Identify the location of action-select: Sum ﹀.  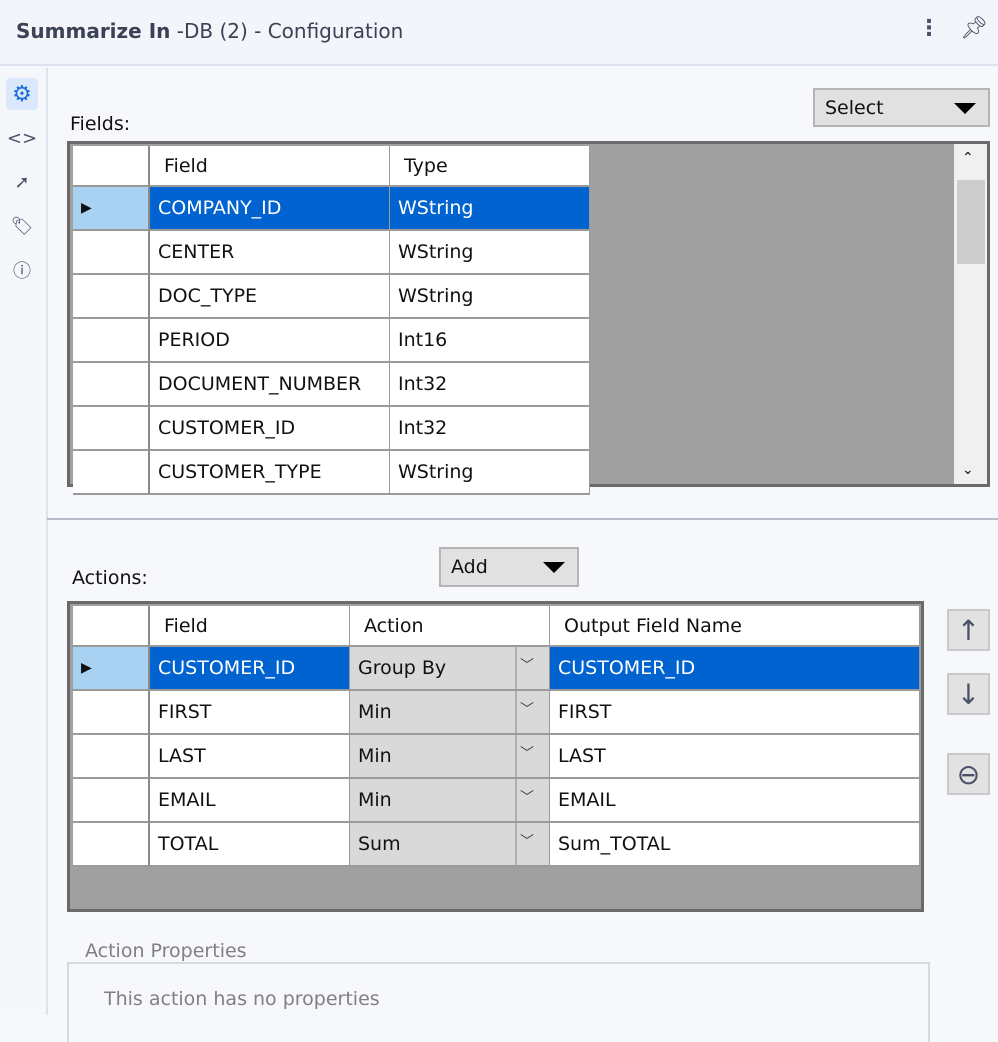
(450, 845).